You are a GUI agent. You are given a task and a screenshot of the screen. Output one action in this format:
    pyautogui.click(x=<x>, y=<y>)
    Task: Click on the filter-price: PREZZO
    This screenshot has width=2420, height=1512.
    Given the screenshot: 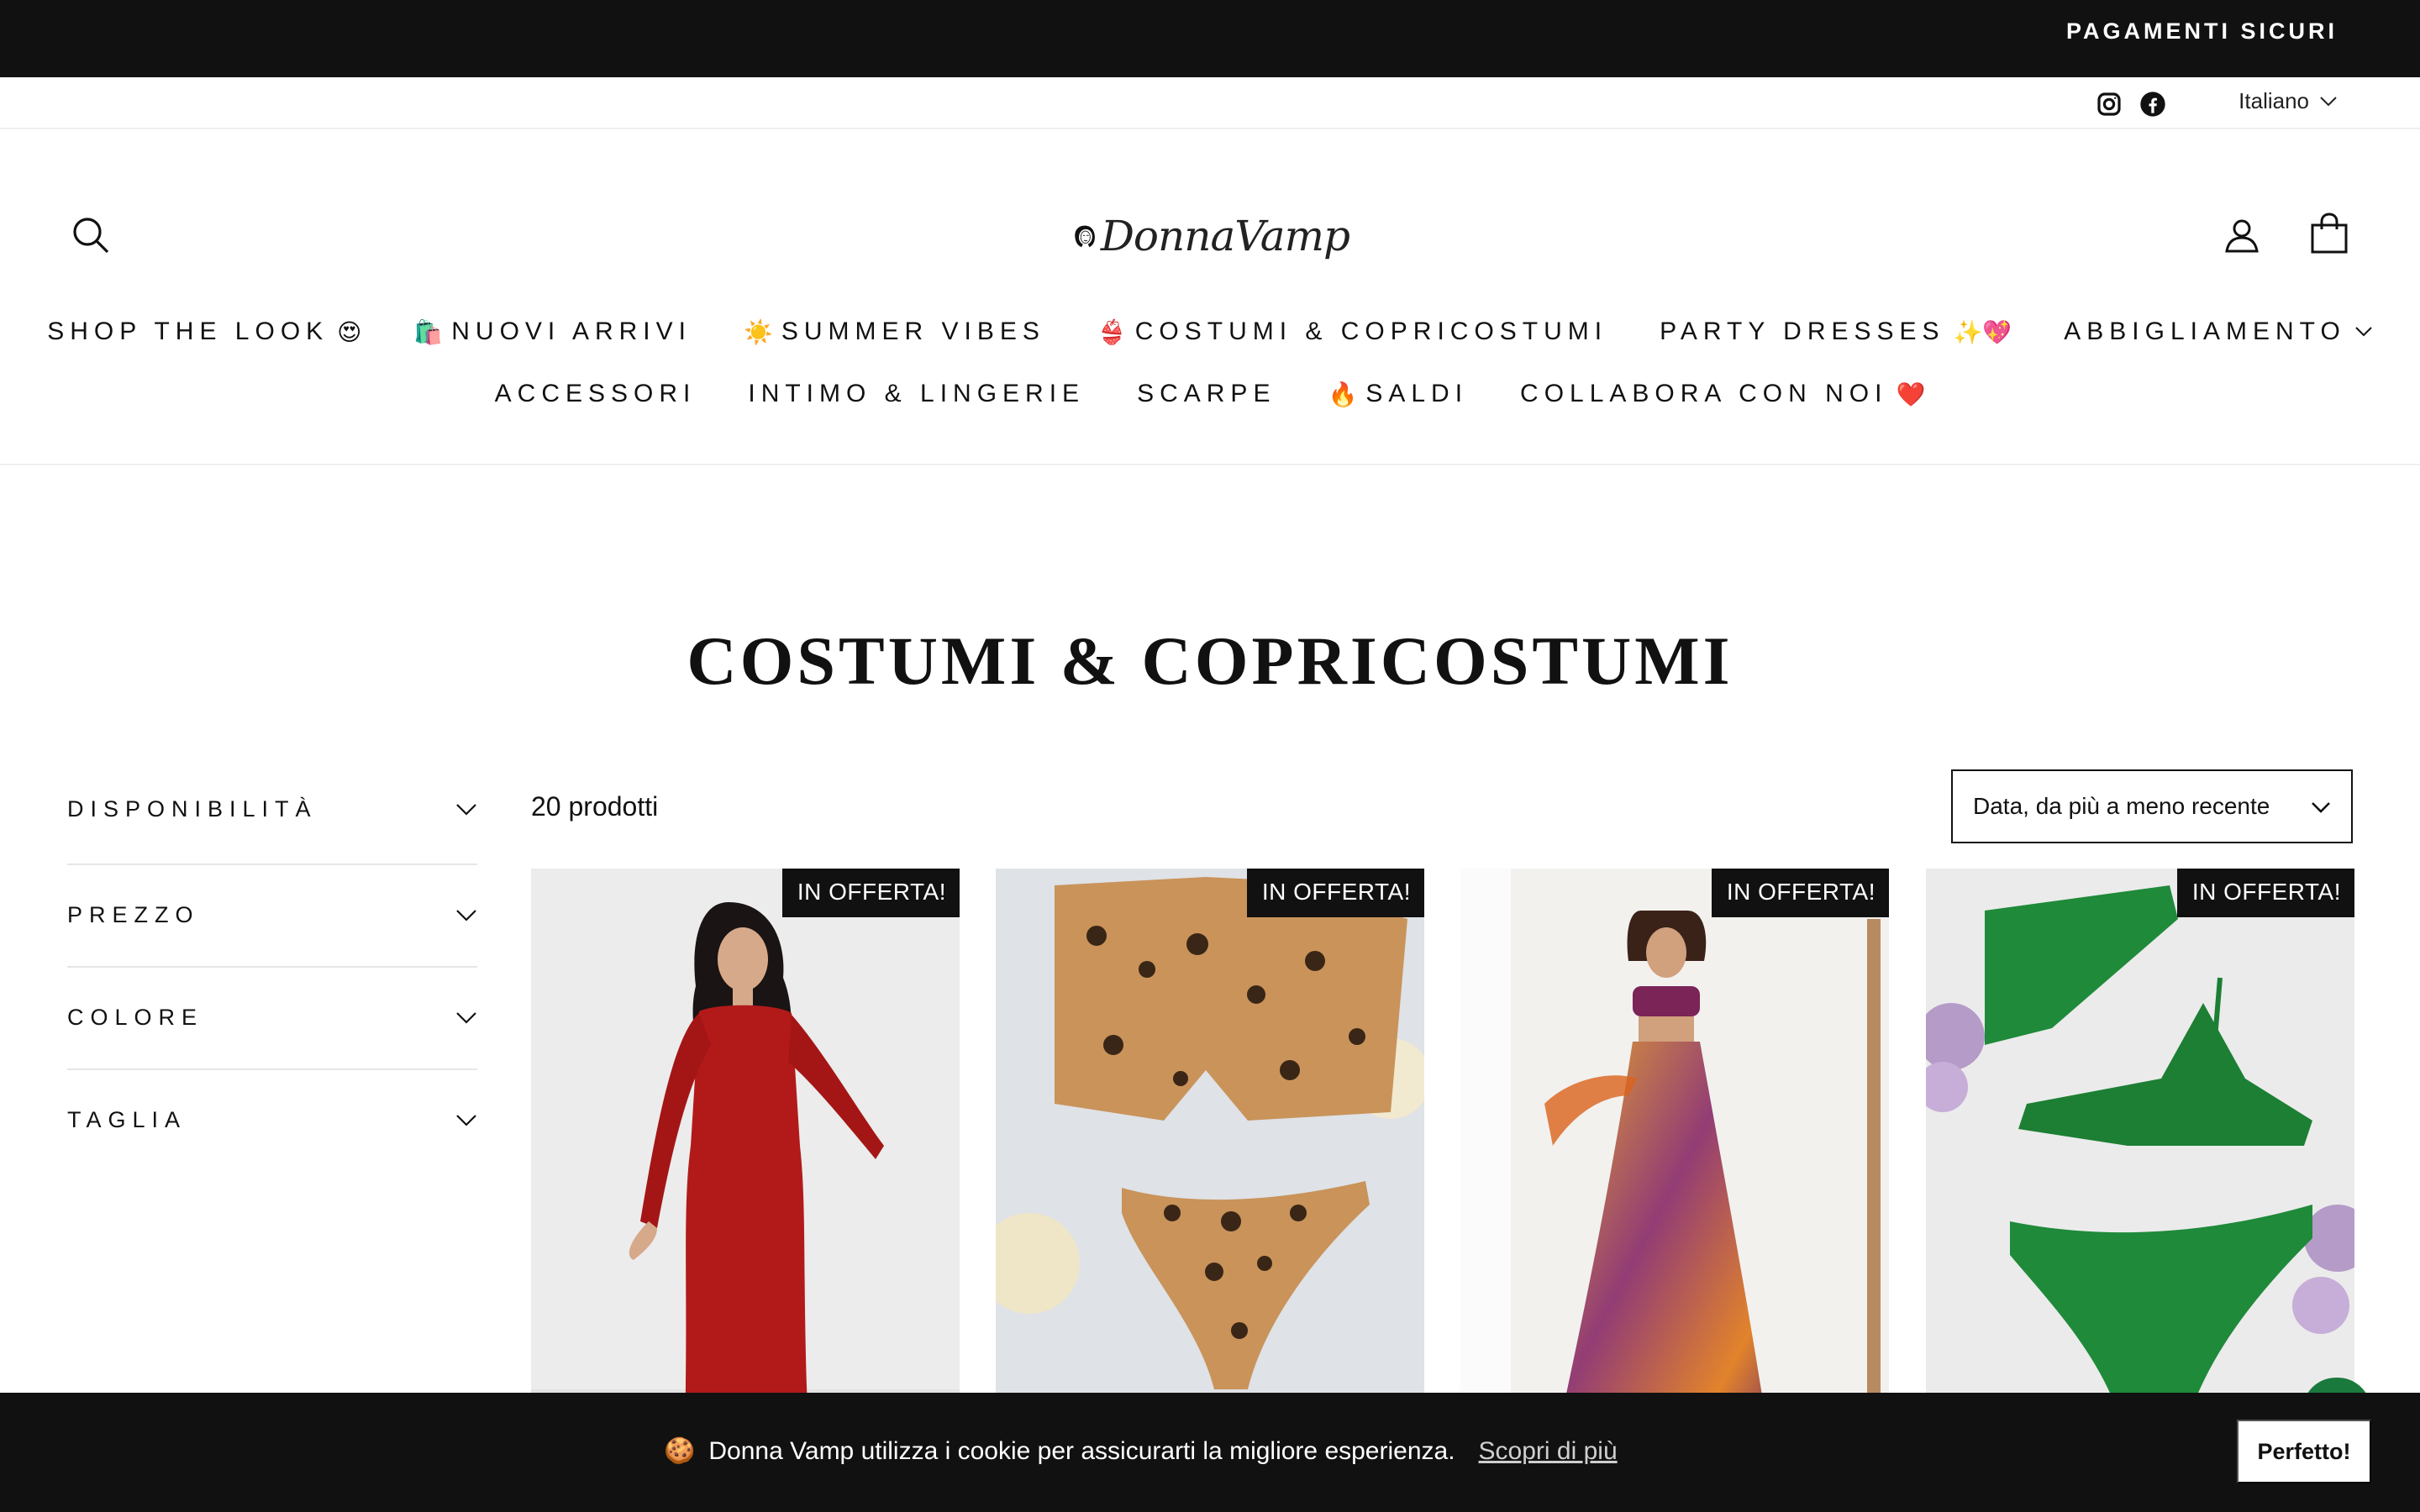 What is the action you would take?
    pyautogui.click(x=272, y=916)
    